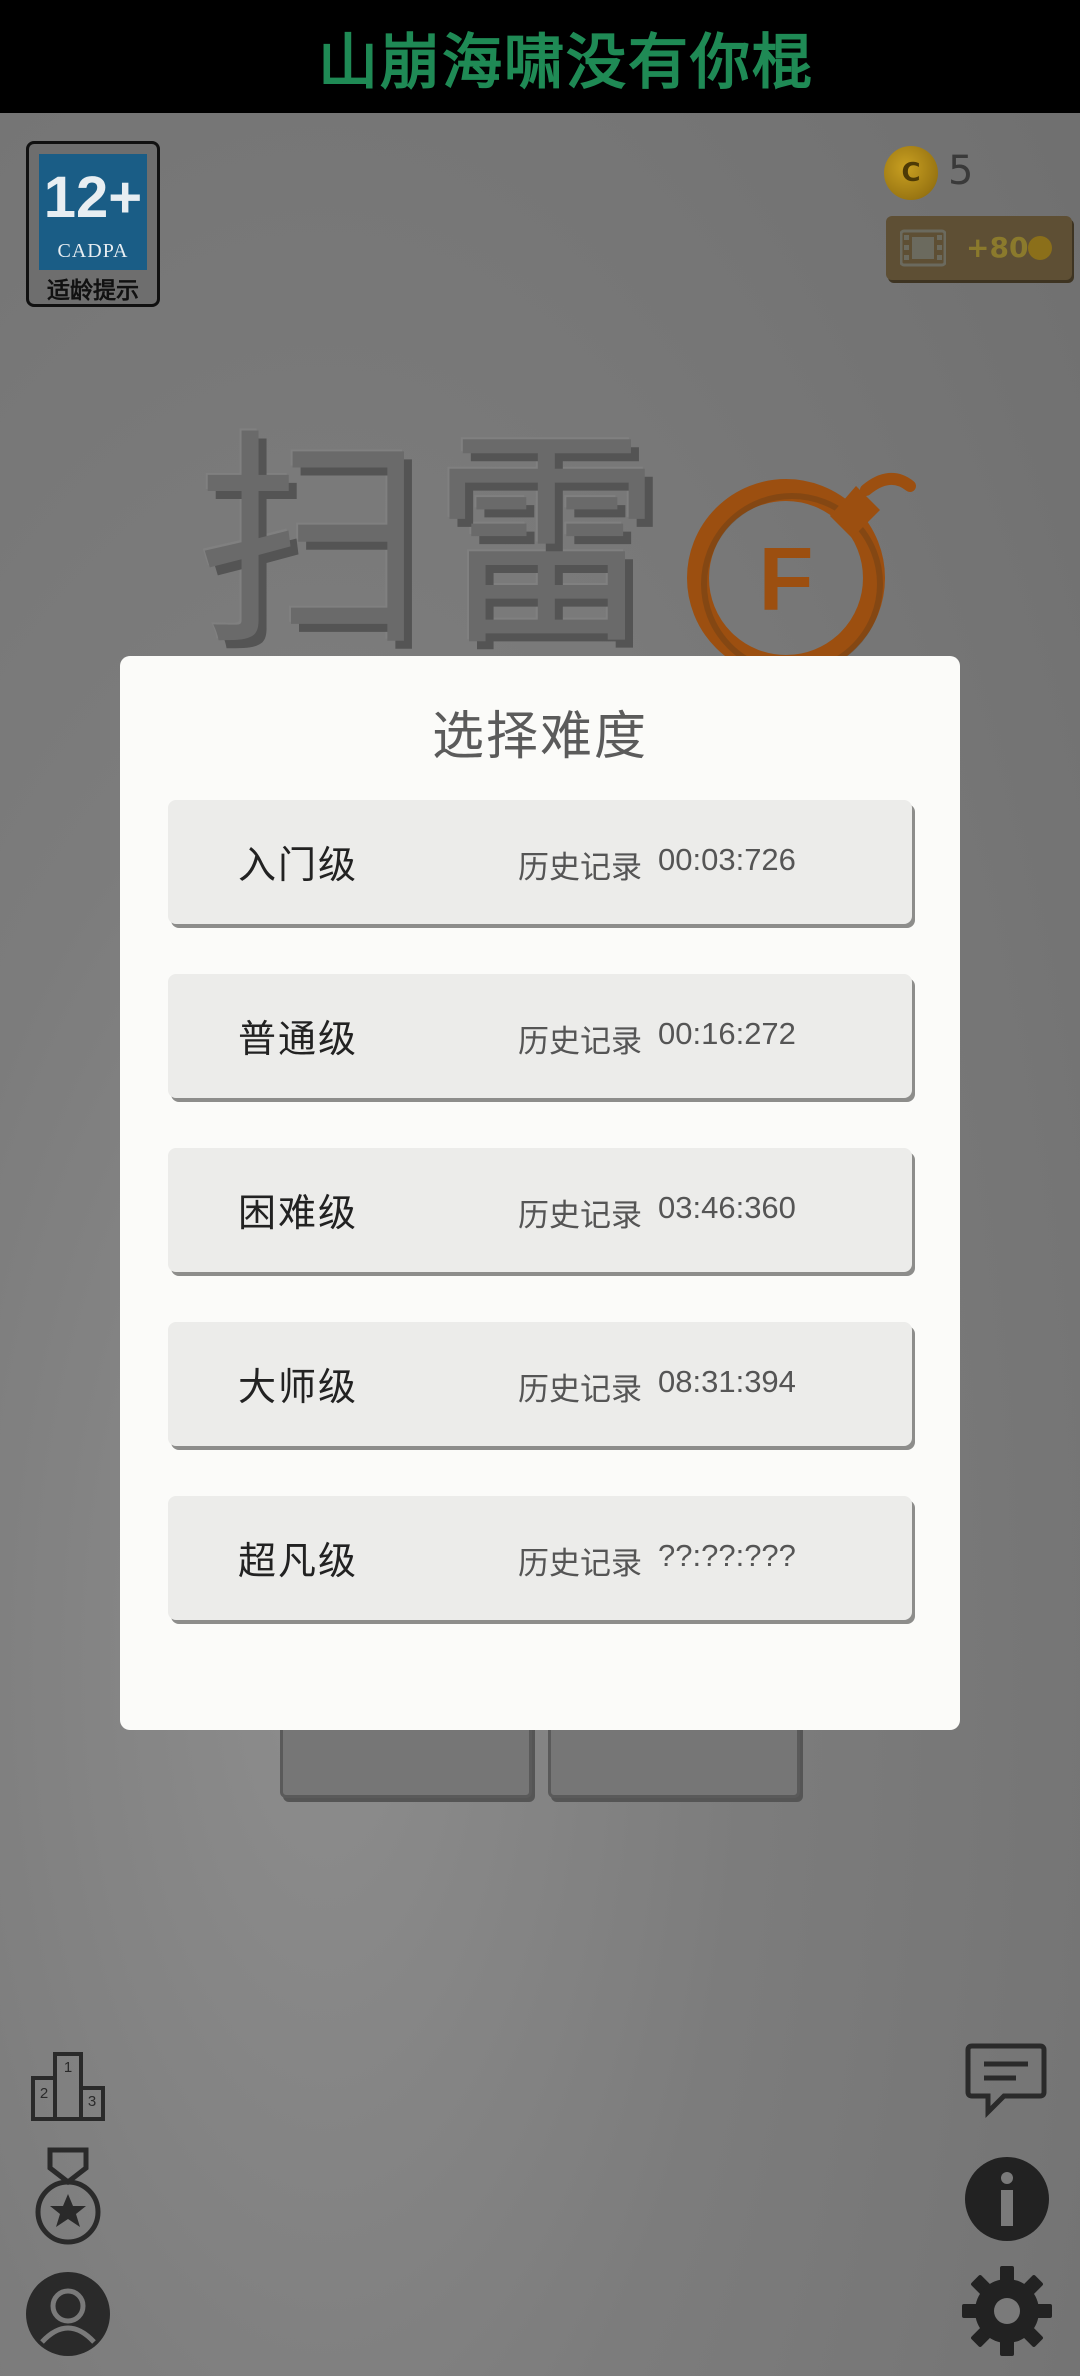 This screenshot has width=1080, height=2376. Describe the element at coordinates (68, 2314) in the screenshot. I see `profile-icon` at that location.